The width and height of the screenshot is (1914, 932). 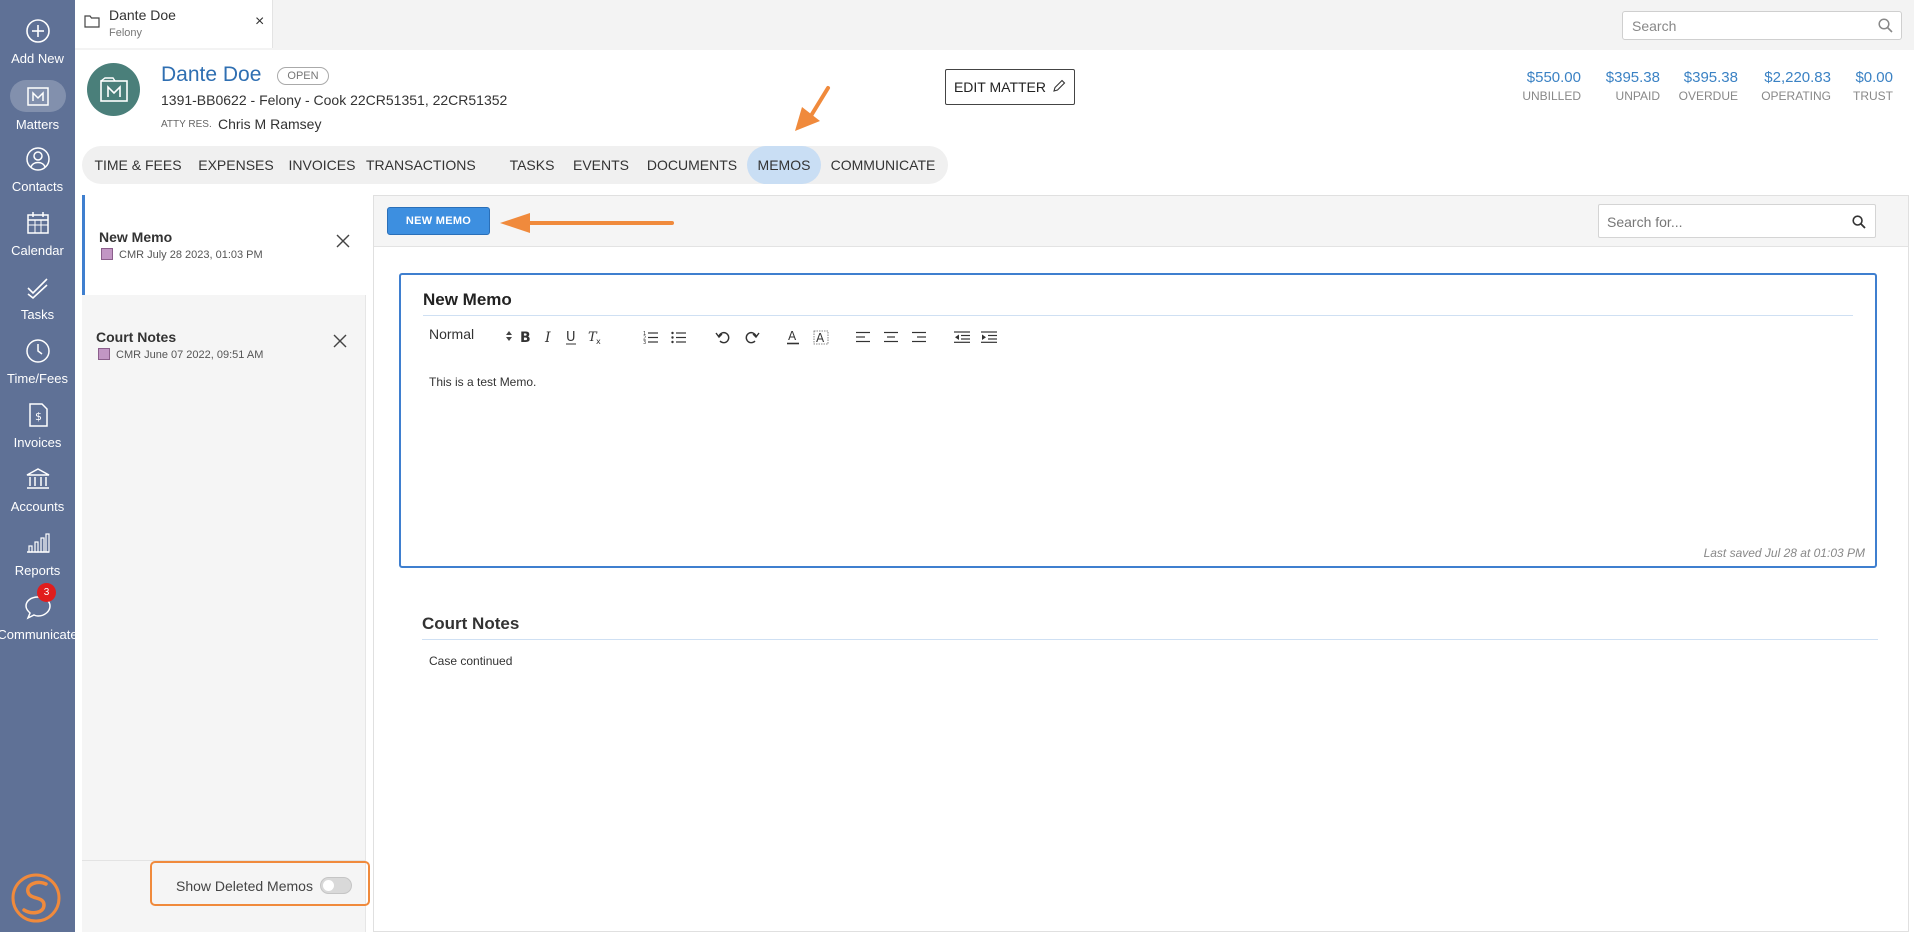 What do you see at coordinates (236, 165) in the screenshot?
I see `tab-expenses: EXPENSES` at bounding box center [236, 165].